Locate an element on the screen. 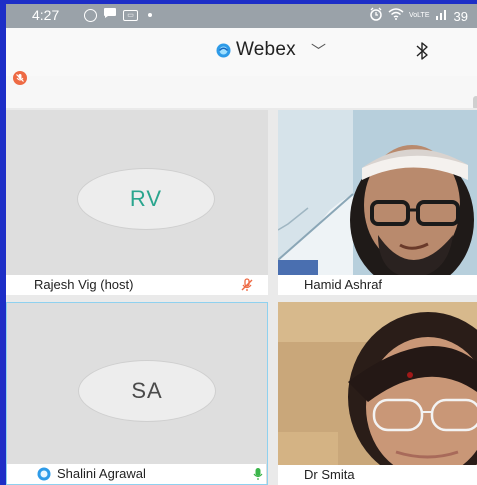  bluetooth-icon is located at coordinates (422, 51).